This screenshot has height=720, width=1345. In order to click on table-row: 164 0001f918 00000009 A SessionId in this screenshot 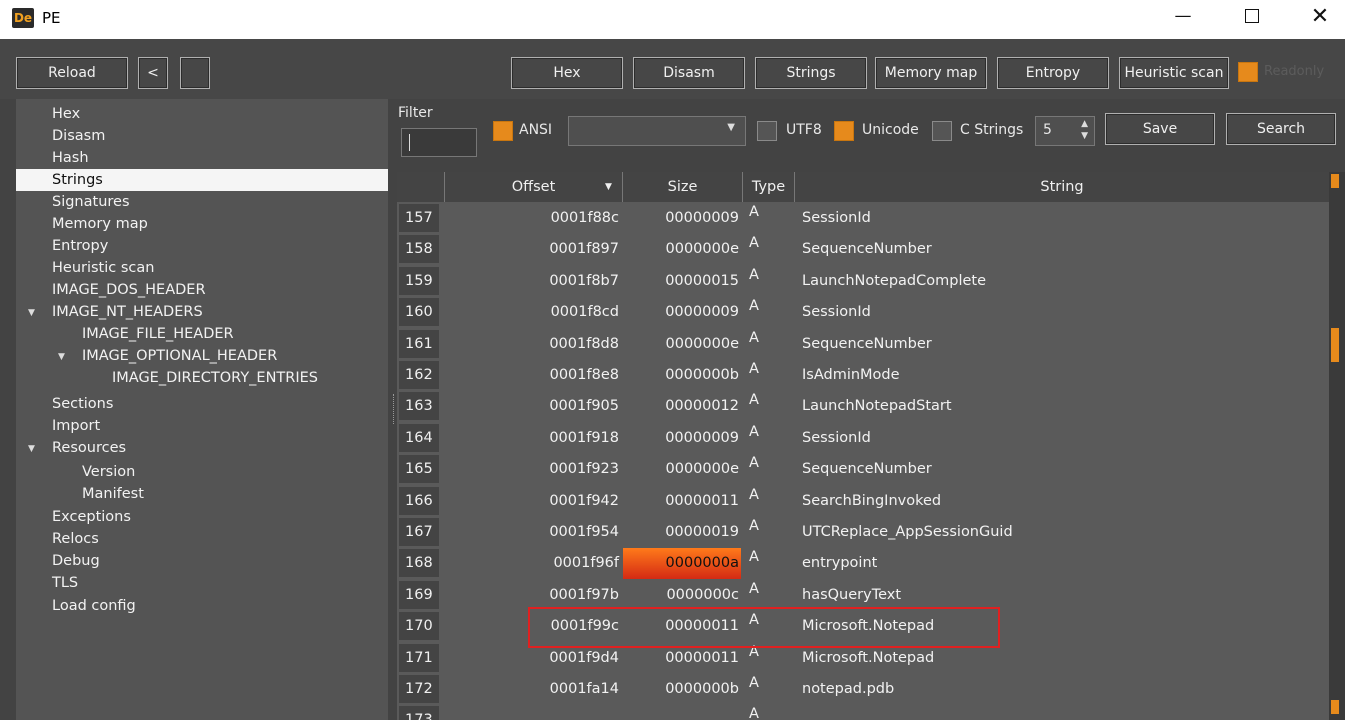, I will do `click(863, 438)`.